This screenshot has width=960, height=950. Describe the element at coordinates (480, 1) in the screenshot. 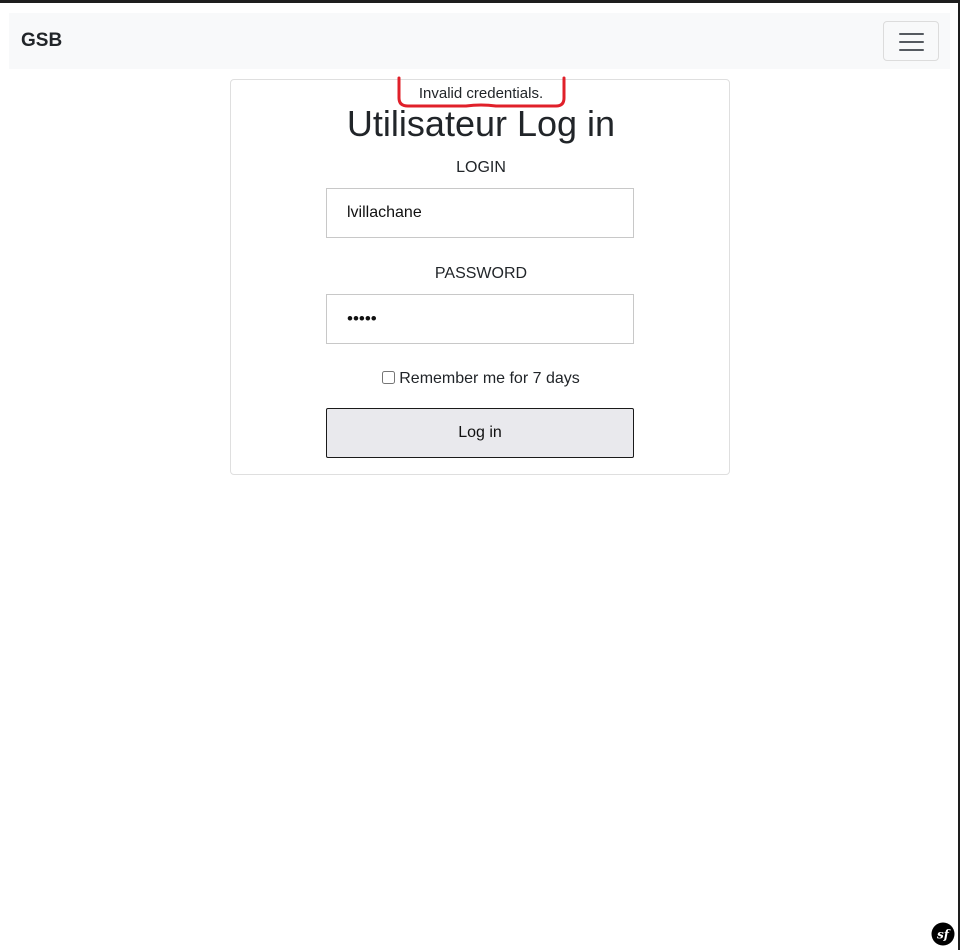

I see `window-top-border` at that location.